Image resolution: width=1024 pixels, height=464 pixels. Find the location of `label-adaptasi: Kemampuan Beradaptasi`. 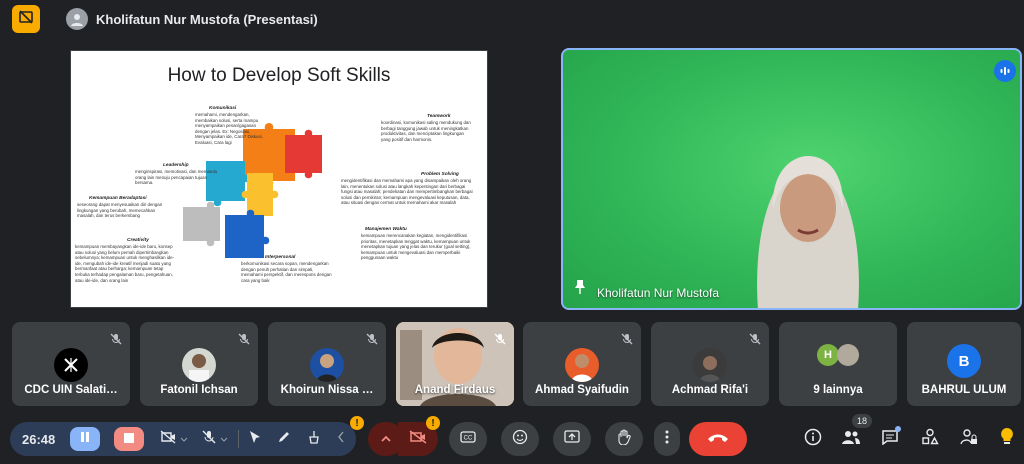

label-adaptasi: Kemampuan Beradaptasi is located at coordinates (118, 198).